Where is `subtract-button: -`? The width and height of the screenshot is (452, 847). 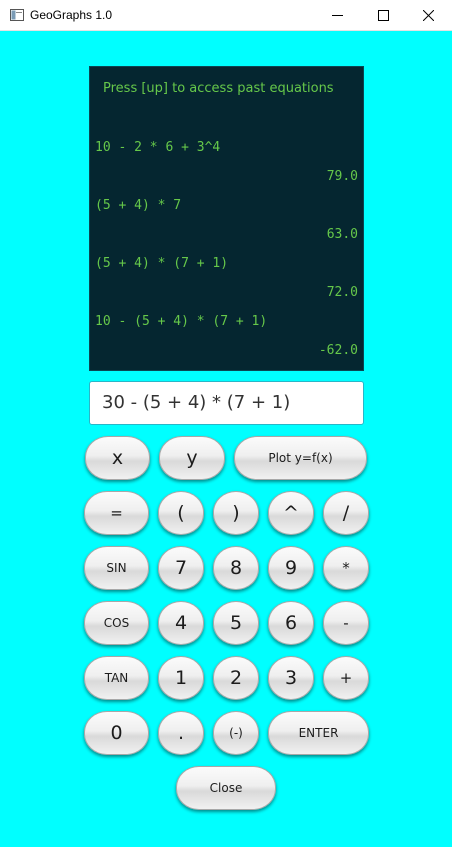
subtract-button: - is located at coordinates (346, 623).